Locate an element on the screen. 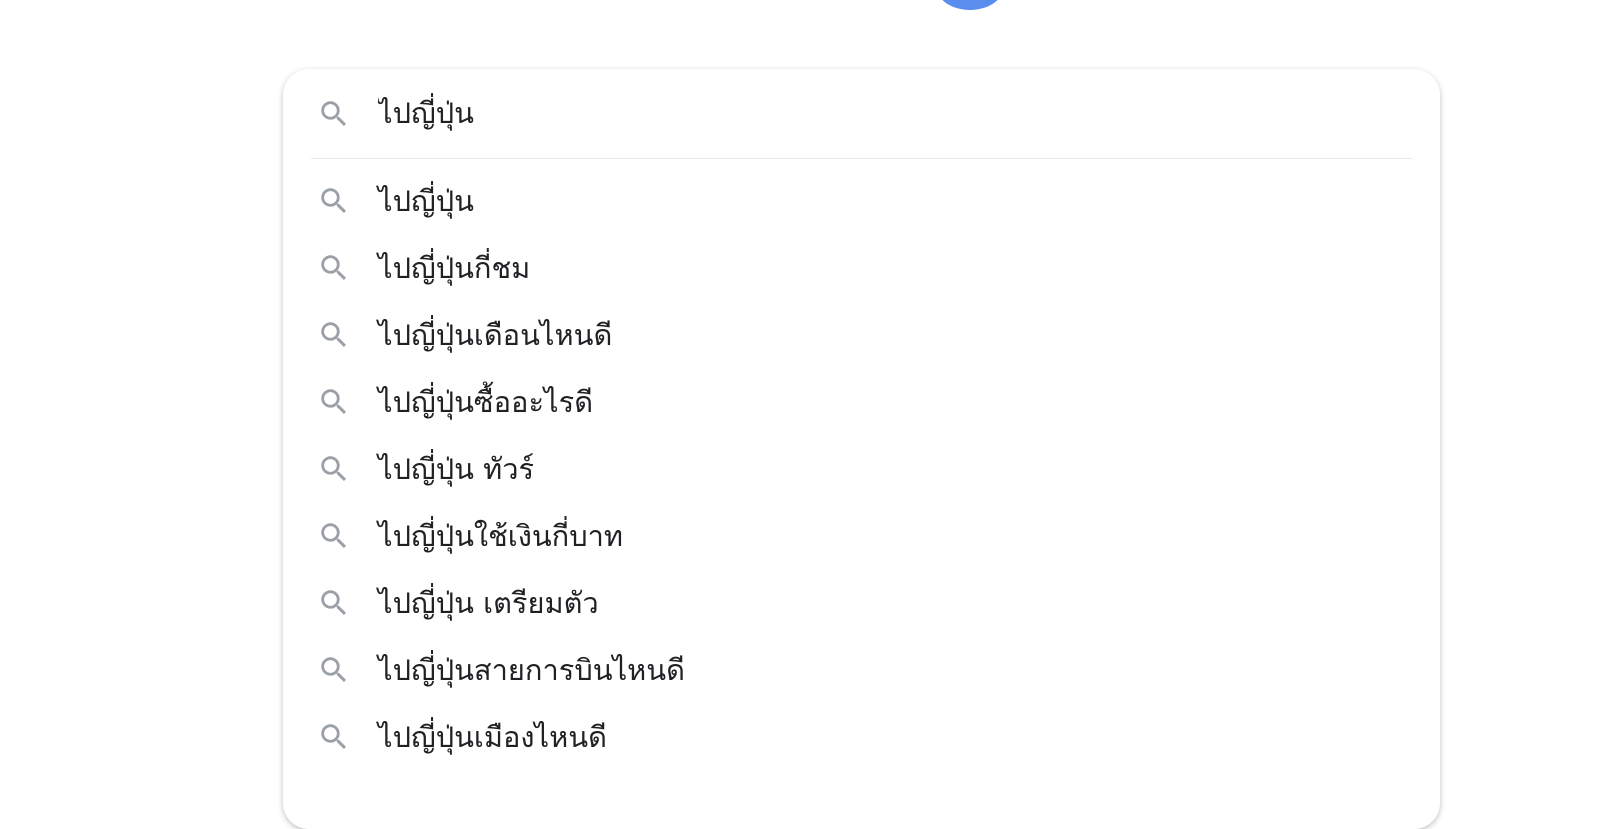  divider is located at coordinates (861, 158).